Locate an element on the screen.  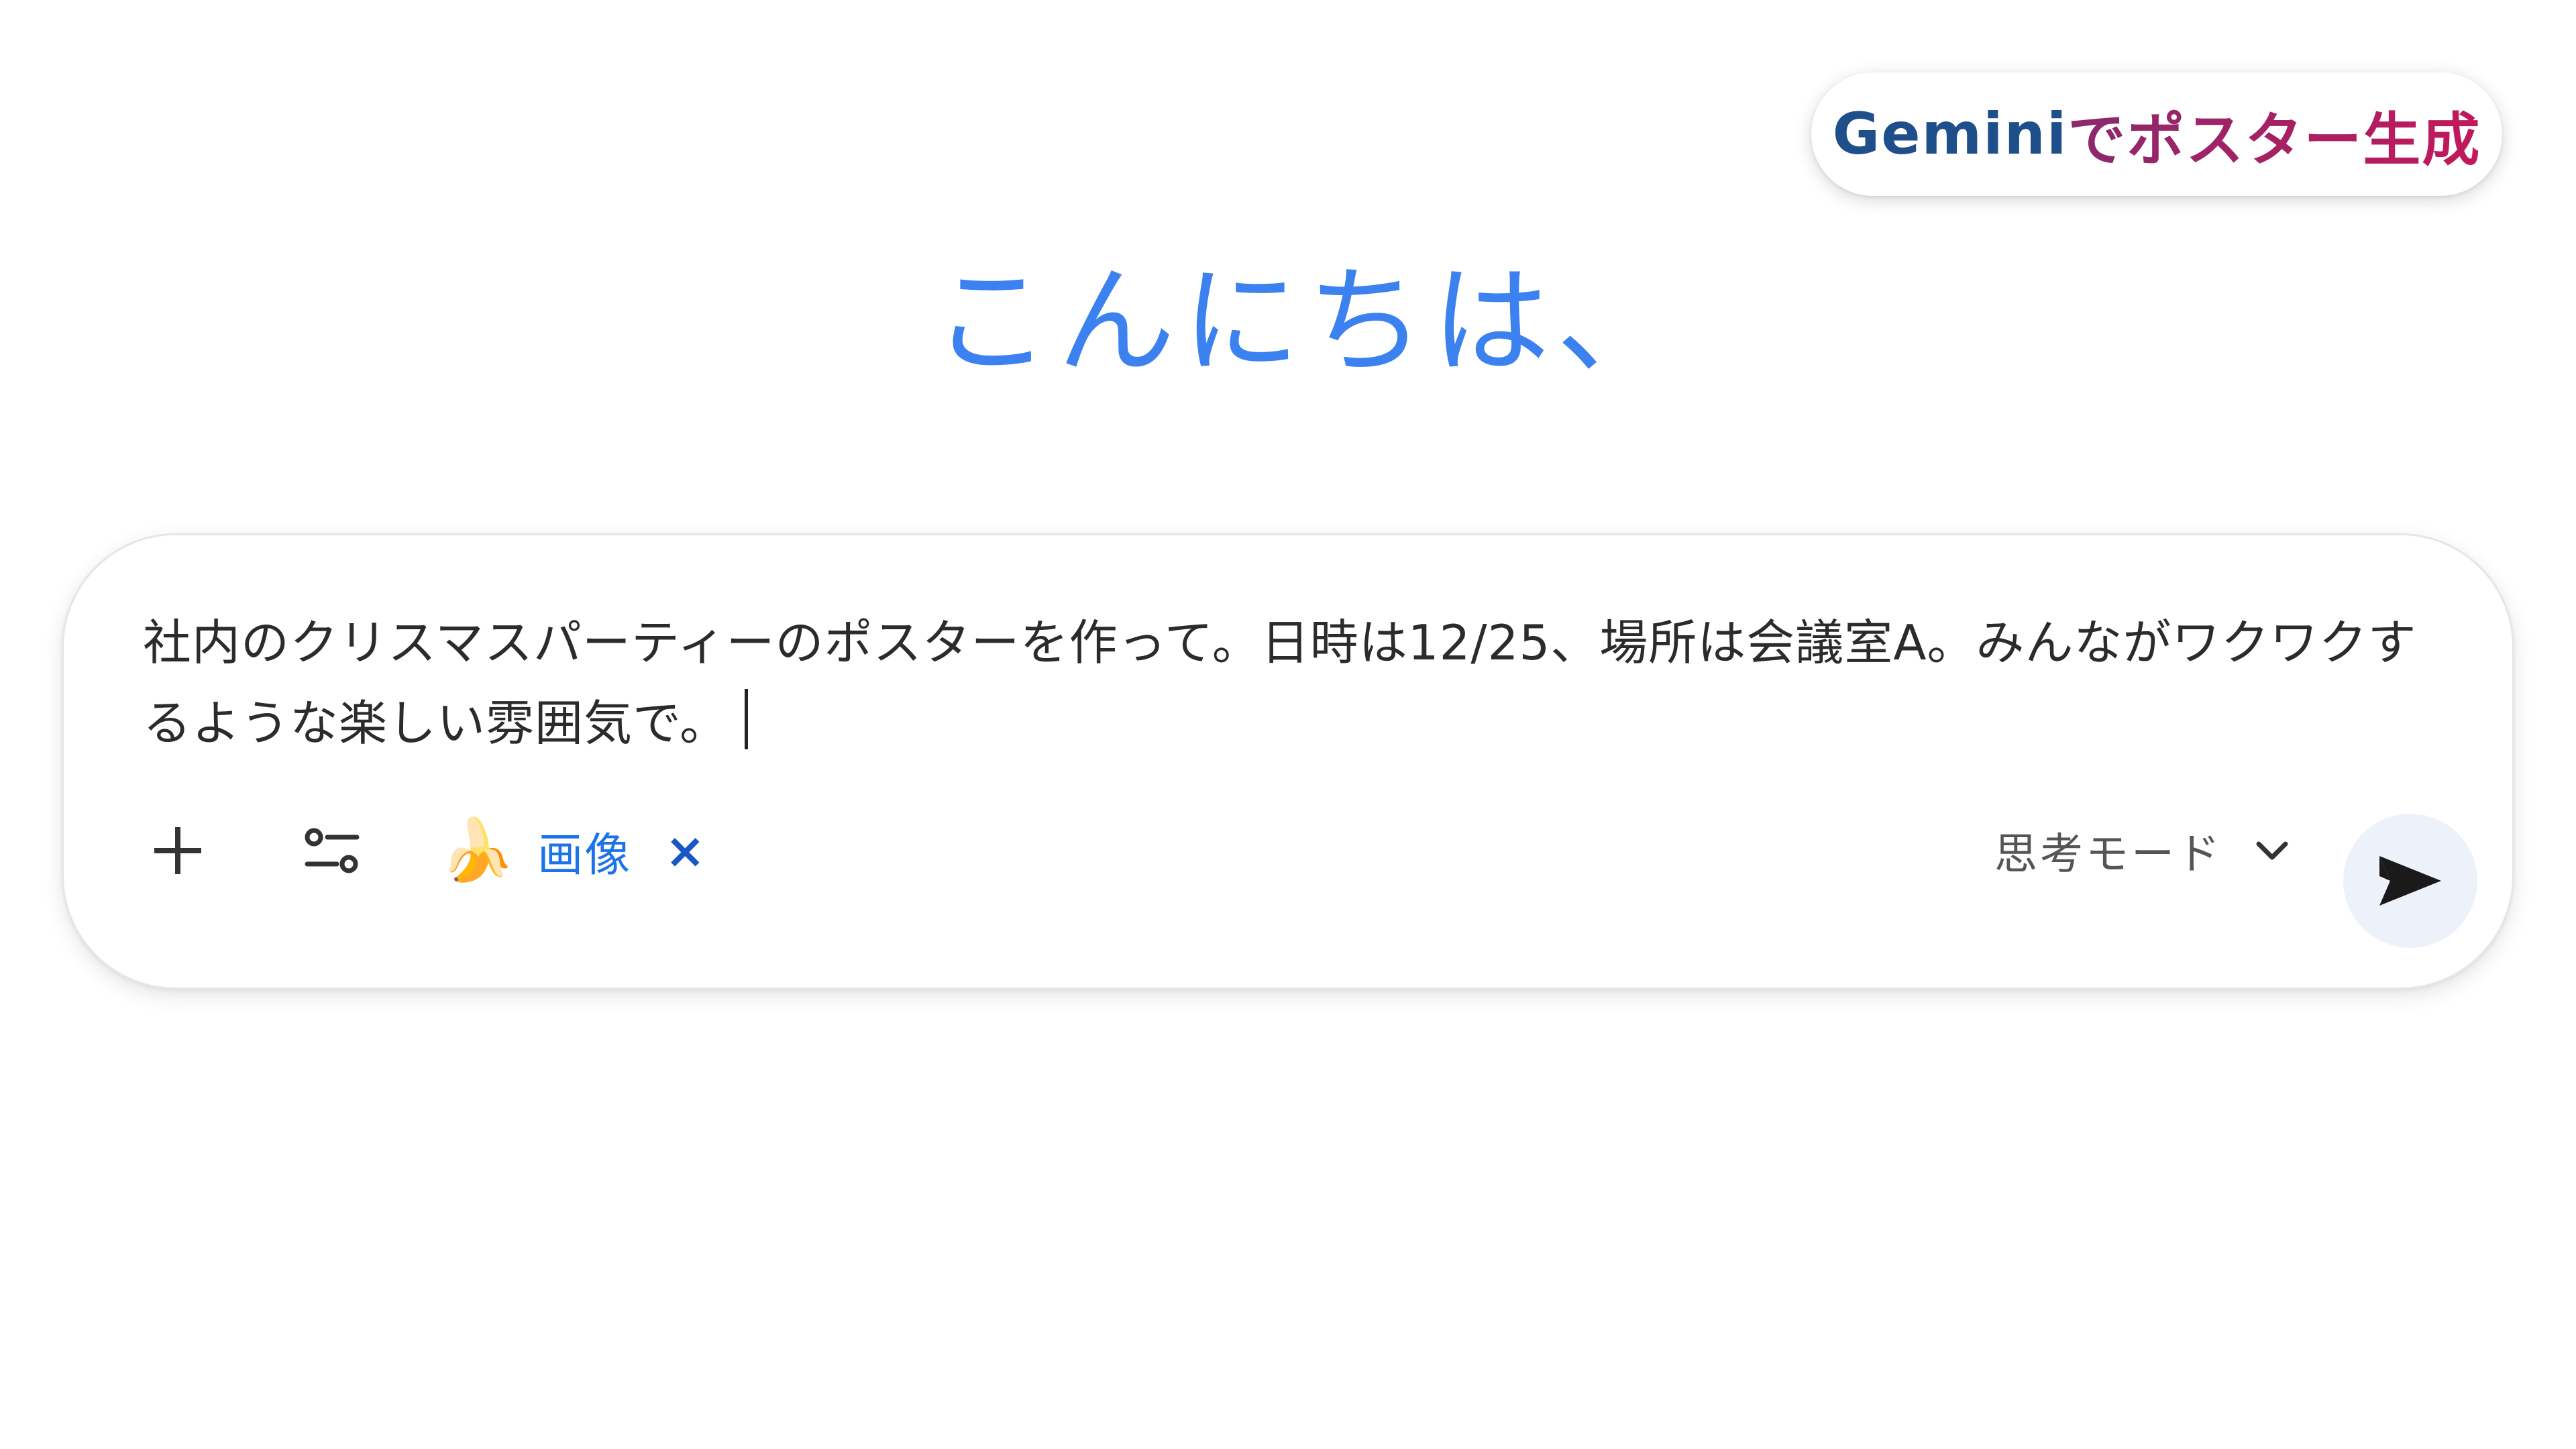
send-icon is located at coordinates (2410, 881).